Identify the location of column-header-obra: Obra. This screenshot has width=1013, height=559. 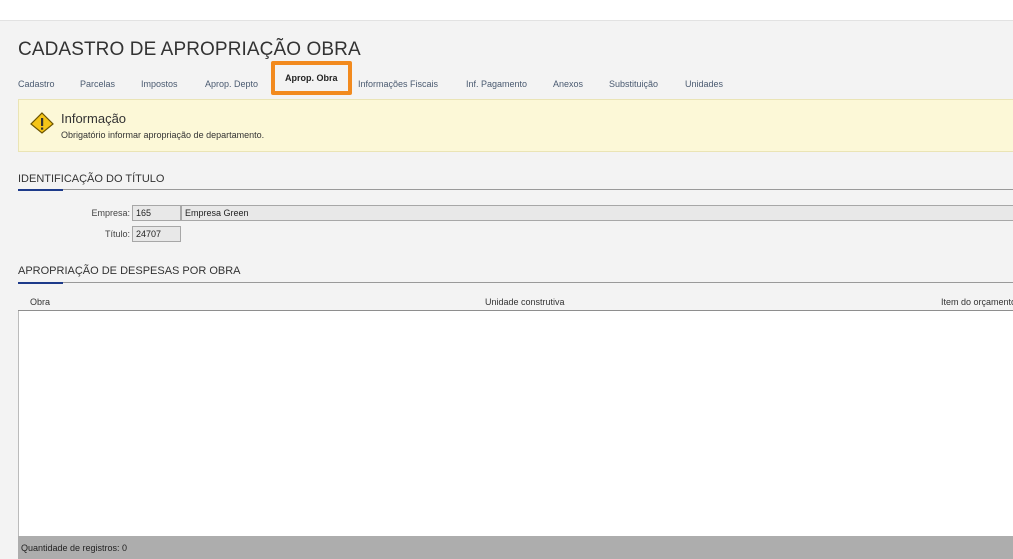
(40, 302).